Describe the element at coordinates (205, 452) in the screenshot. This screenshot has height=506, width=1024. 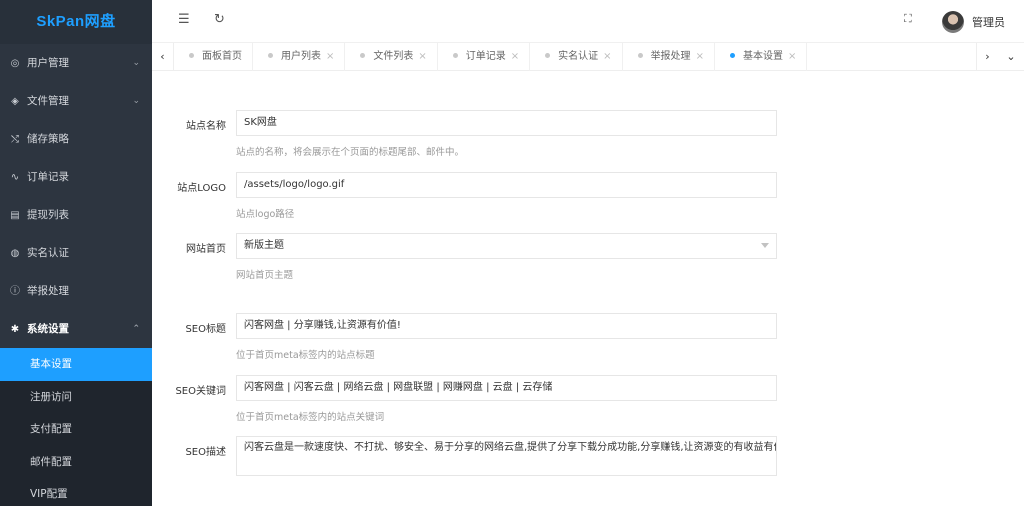
I see `seo-description-label: SEO描述` at that location.